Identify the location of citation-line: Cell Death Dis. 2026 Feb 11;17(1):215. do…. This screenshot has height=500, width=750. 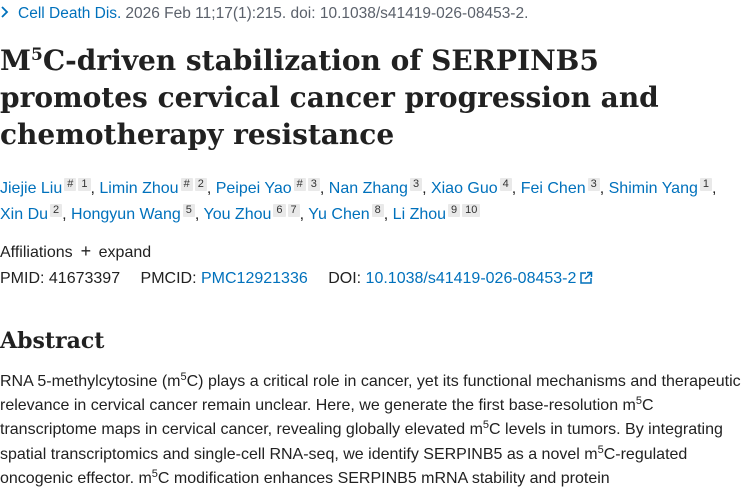
(264, 14).